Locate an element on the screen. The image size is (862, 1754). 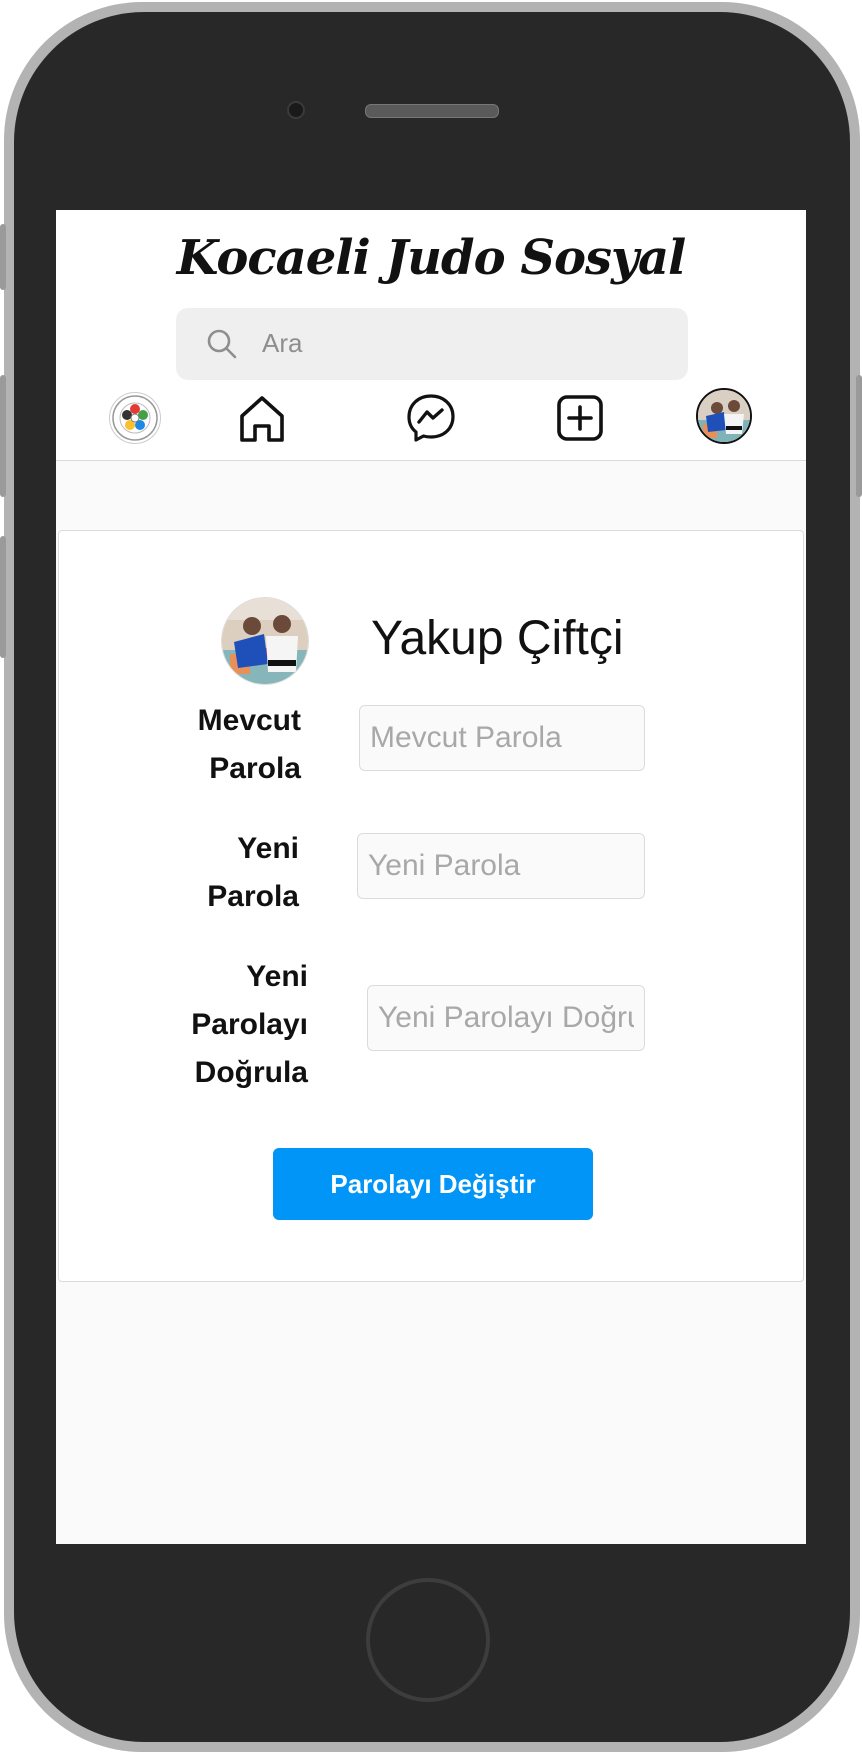
current-password-label-line2: Parola is located at coordinates (255, 768).